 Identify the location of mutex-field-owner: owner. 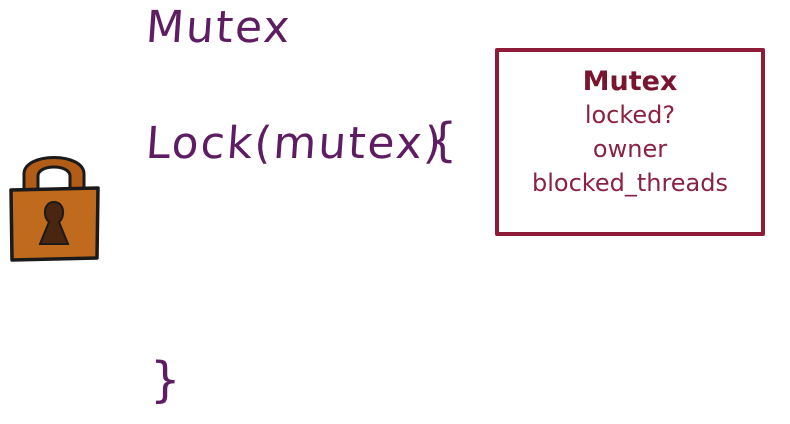
(630, 149).